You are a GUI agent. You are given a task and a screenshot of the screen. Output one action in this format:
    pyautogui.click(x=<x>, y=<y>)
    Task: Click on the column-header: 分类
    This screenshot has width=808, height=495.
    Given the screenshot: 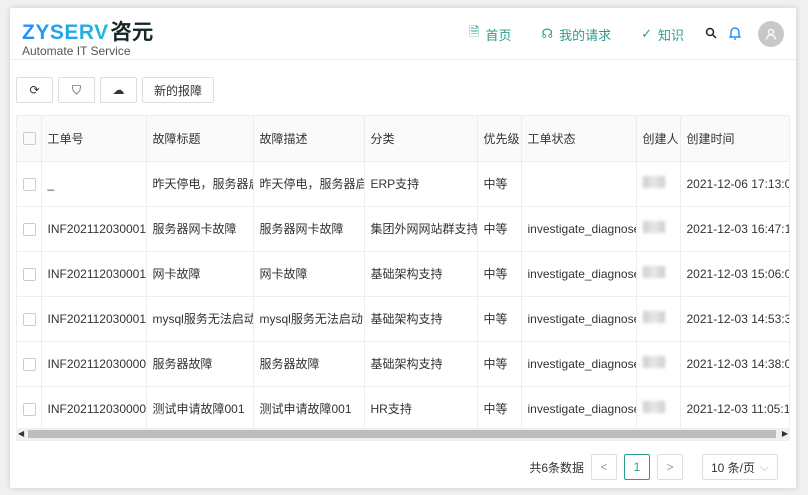 What is the action you would take?
    pyautogui.click(x=421, y=139)
    